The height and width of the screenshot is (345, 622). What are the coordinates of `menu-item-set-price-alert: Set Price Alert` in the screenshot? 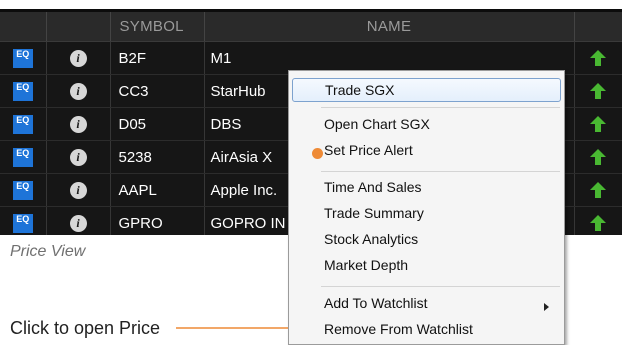 It's located at (426, 154).